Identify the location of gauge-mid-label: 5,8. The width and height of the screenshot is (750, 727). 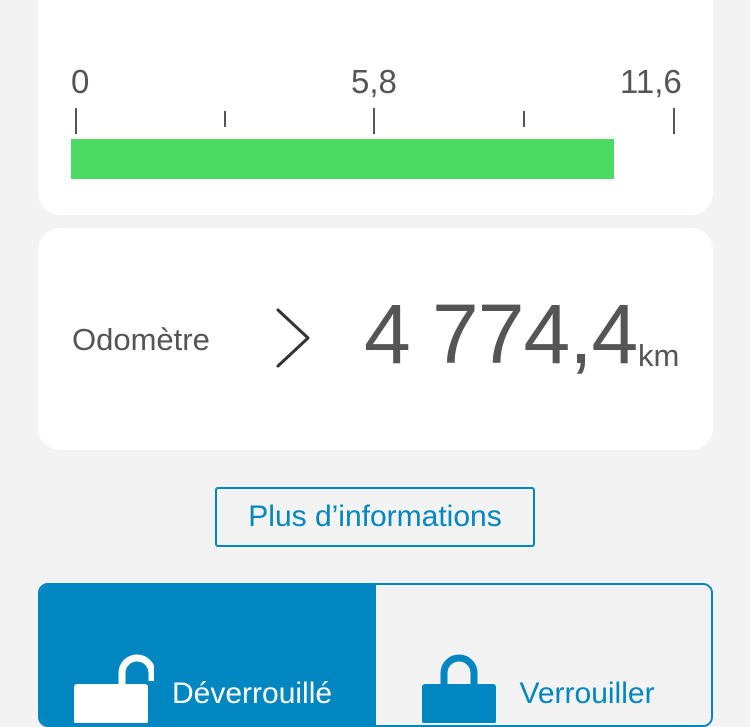
(374, 81).